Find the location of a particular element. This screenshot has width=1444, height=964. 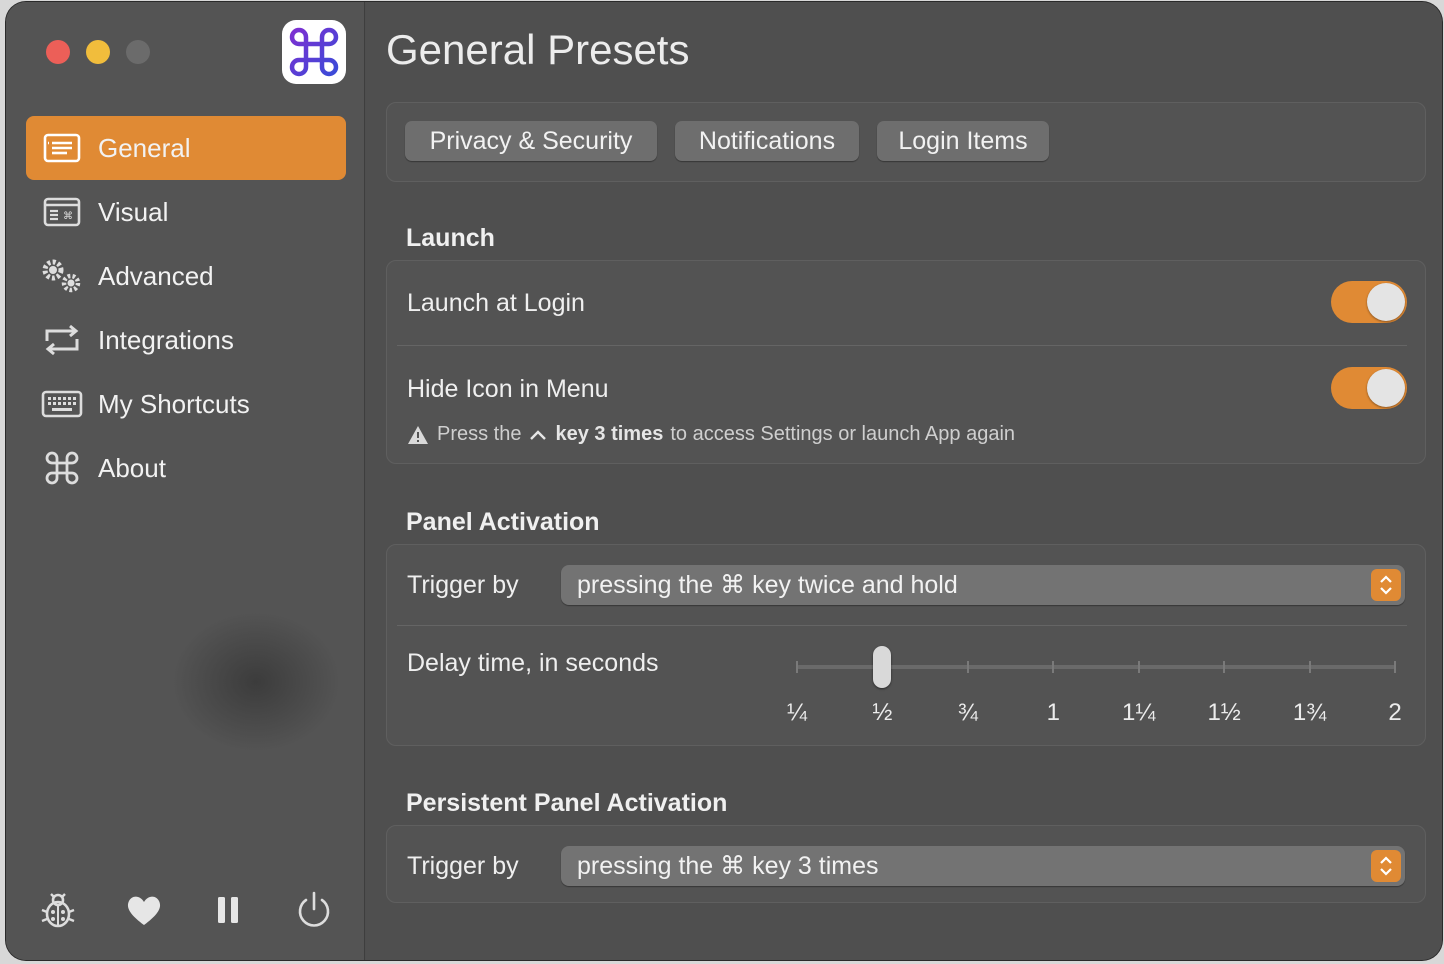

sidebar-item-label: Advanced is located at coordinates (156, 275).